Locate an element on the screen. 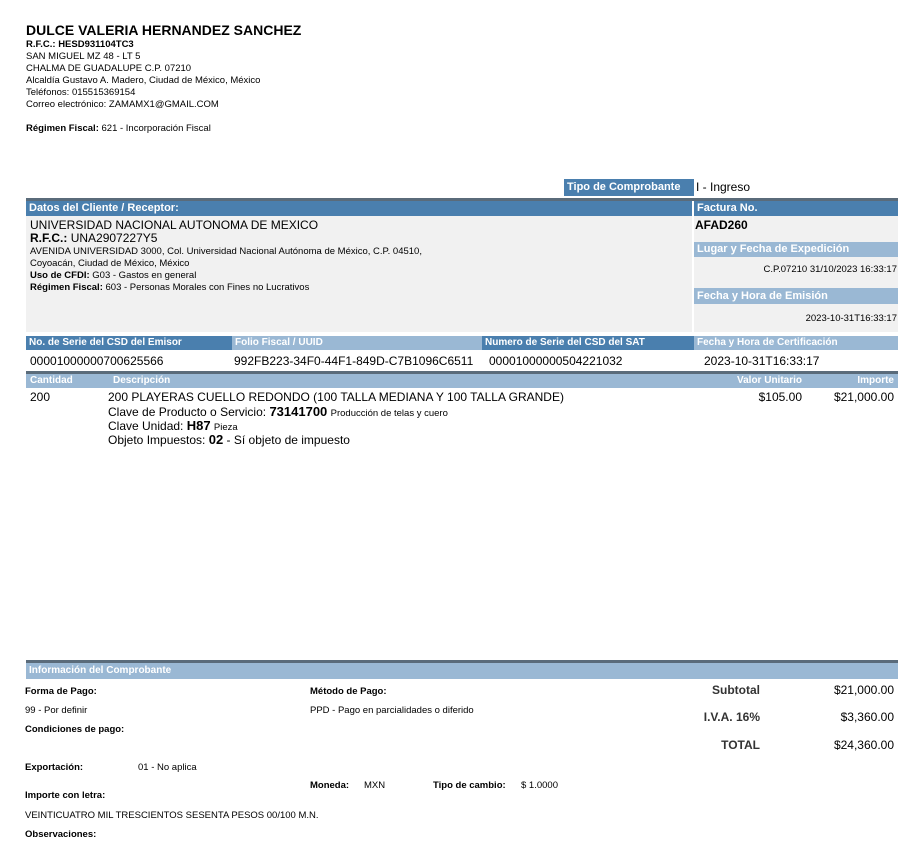  item-valor-unitario: $105.00 is located at coordinates (780, 397).